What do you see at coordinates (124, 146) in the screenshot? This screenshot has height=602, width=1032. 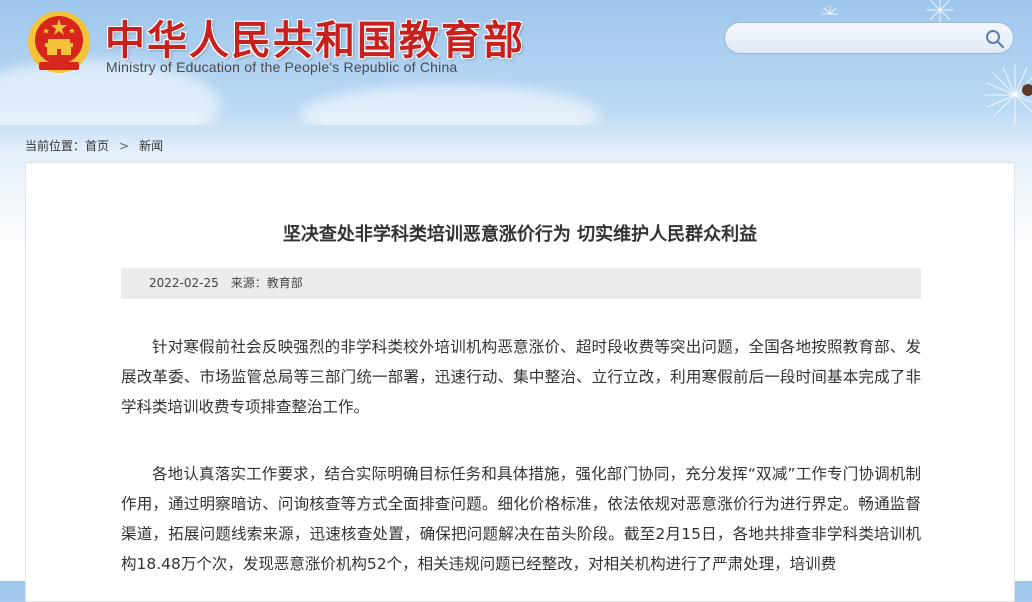 I see `chevron-right-icon: >` at bounding box center [124, 146].